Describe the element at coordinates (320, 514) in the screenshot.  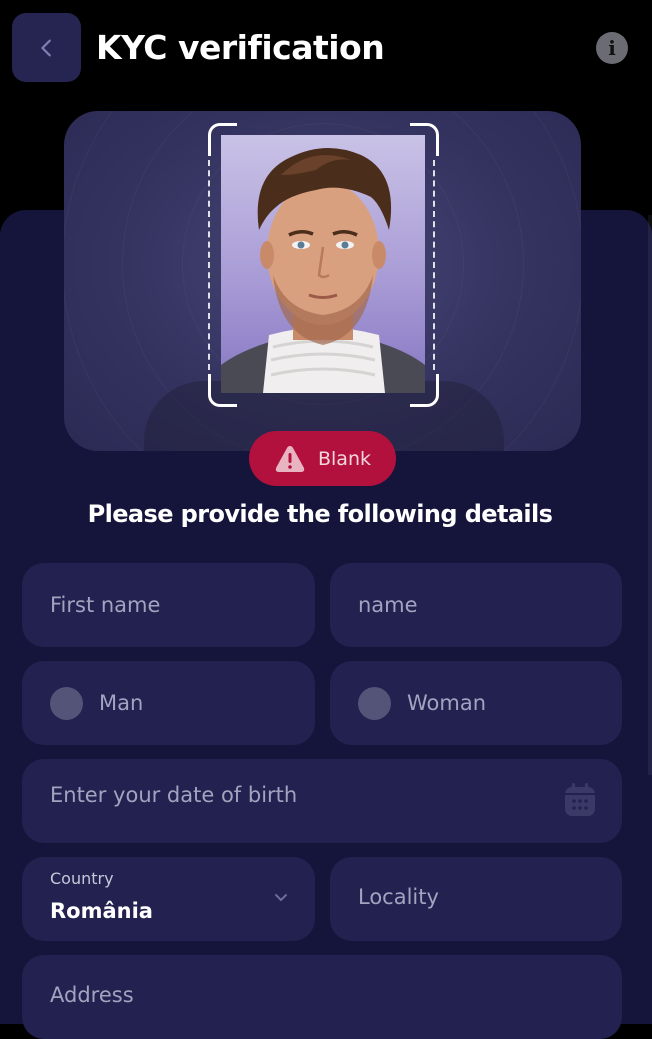
I see `section-heading: Please provide the following details` at that location.